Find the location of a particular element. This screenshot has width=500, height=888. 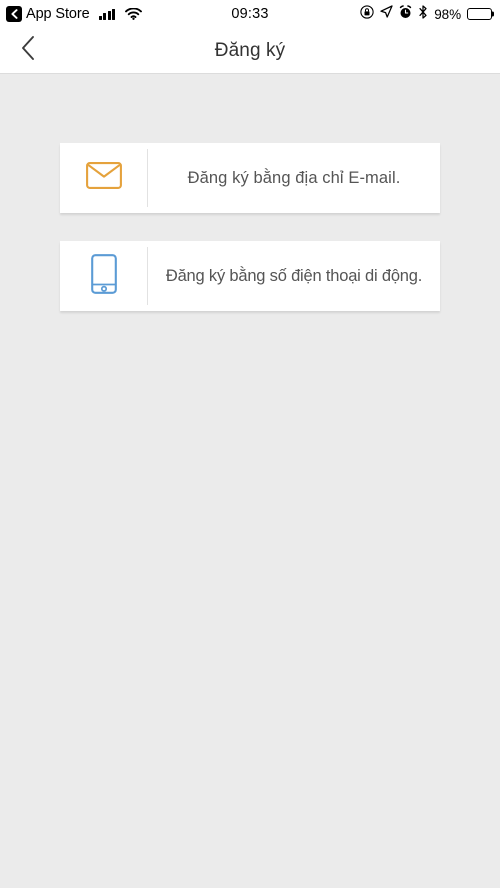

page-title: Đăng ký is located at coordinates (250, 50).